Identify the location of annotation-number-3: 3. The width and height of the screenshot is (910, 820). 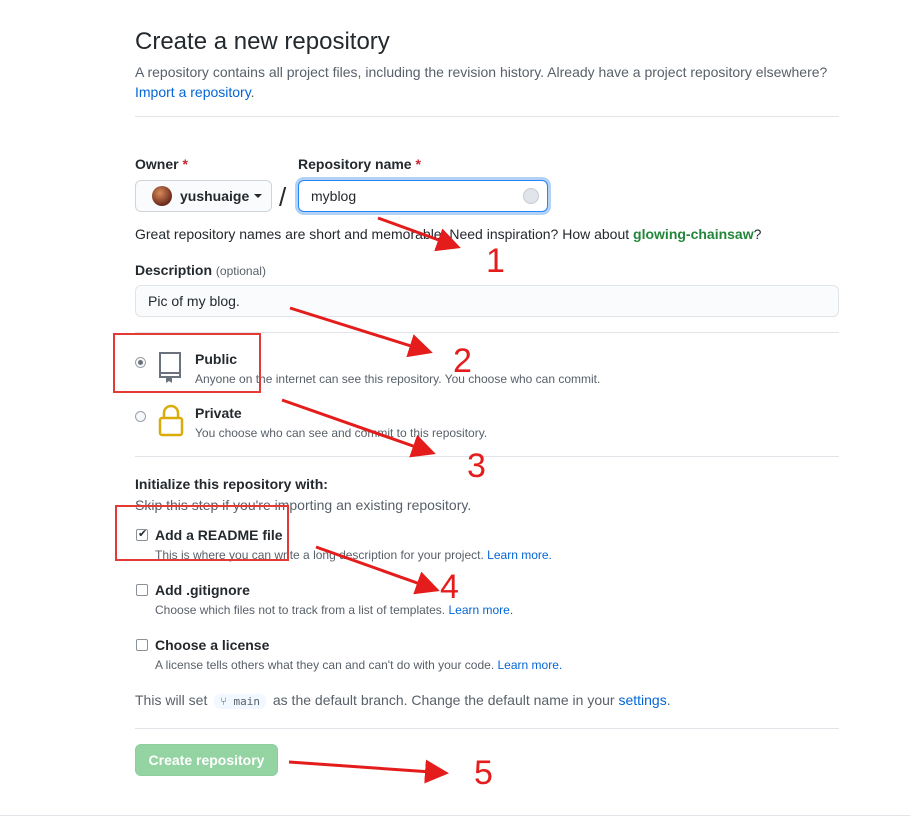
(476, 466).